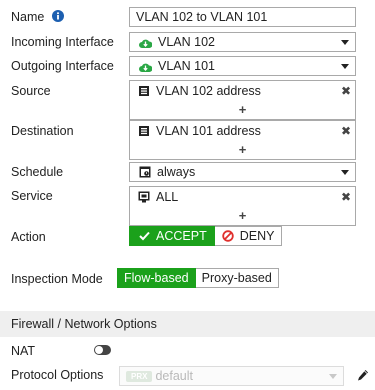 The width and height of the screenshot is (375, 390). I want to click on incoming-interface-value: VLAN 102, so click(186, 42).